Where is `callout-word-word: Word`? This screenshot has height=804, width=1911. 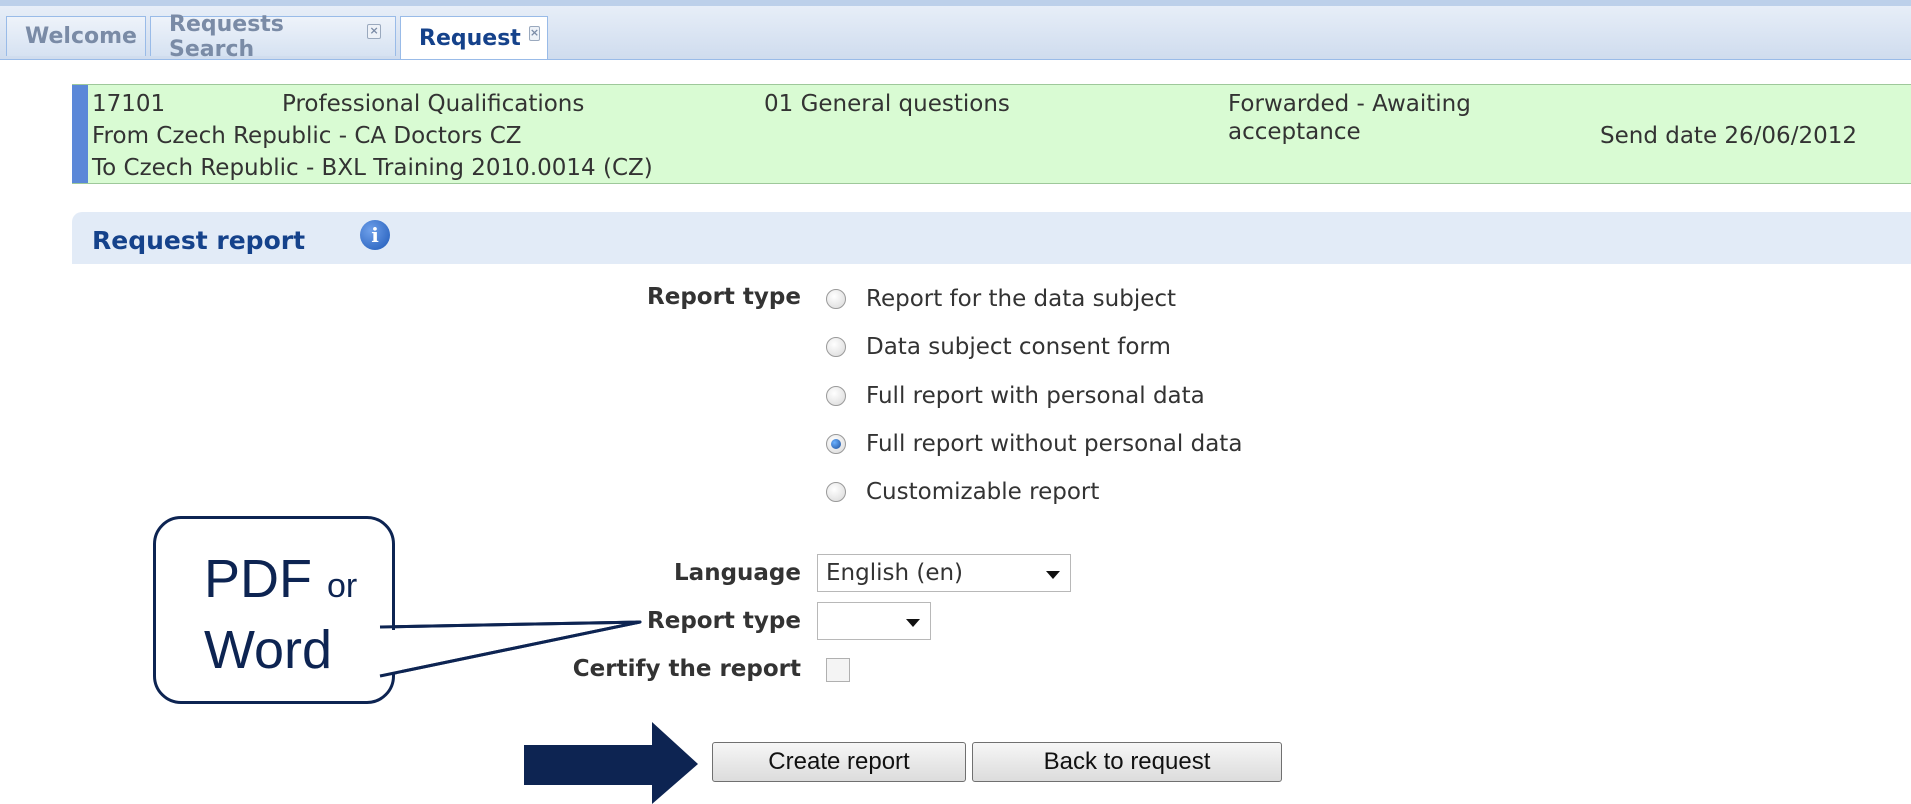
callout-word-word: Word is located at coordinates (268, 650).